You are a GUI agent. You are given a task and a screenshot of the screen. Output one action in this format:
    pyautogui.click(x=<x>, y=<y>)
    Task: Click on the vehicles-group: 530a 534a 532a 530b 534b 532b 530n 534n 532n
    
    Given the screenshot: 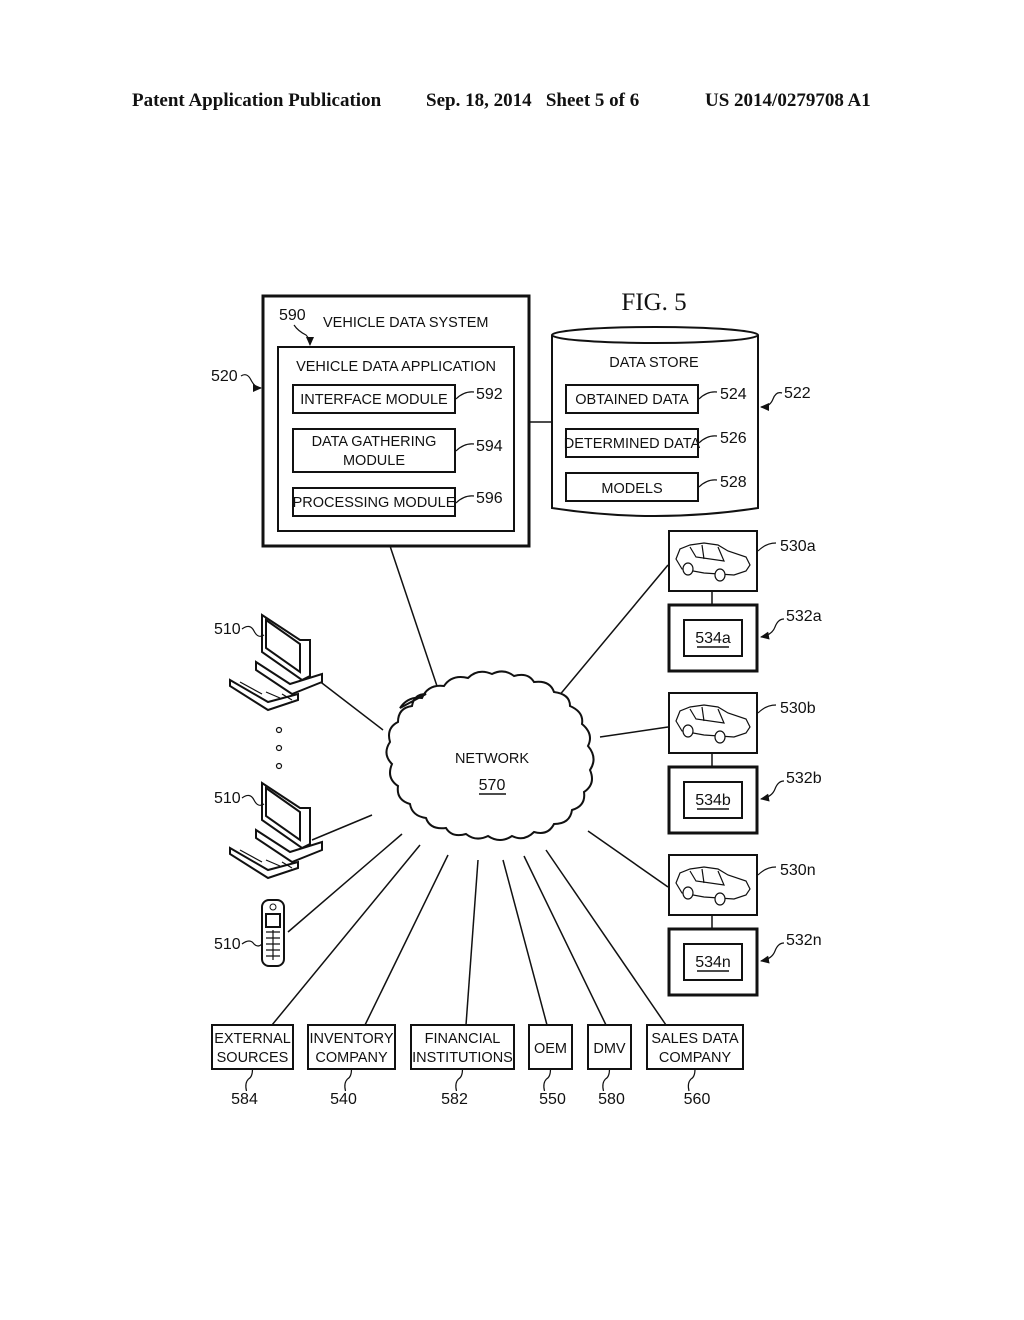 What is the action you would take?
    pyautogui.click(x=744, y=763)
    